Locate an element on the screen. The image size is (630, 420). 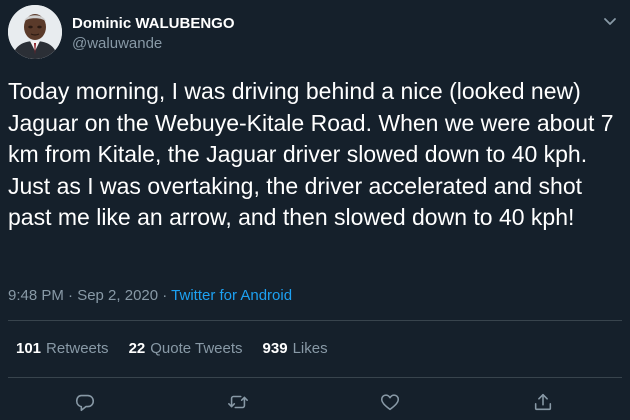
author-handle: @waluwande is located at coordinates (117, 43).